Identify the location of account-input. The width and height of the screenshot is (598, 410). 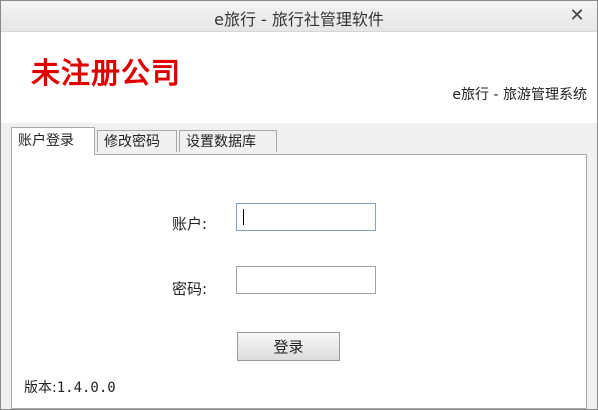
(306, 217).